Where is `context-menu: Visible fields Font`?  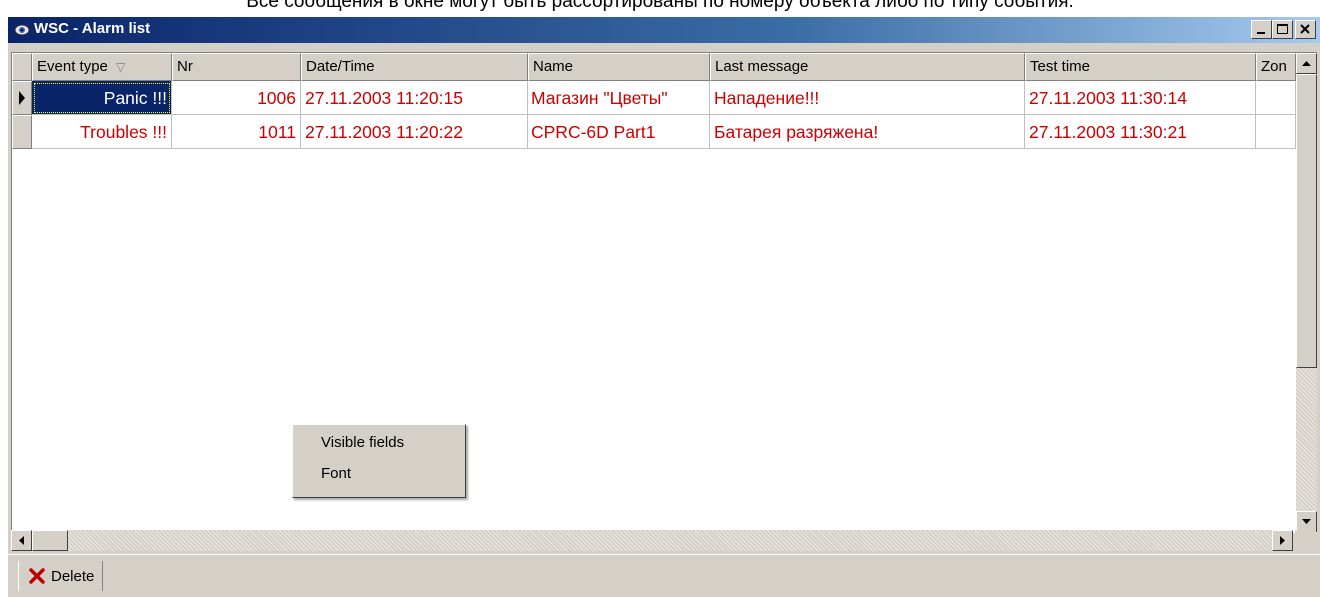 context-menu: Visible fields Font is located at coordinates (379, 461).